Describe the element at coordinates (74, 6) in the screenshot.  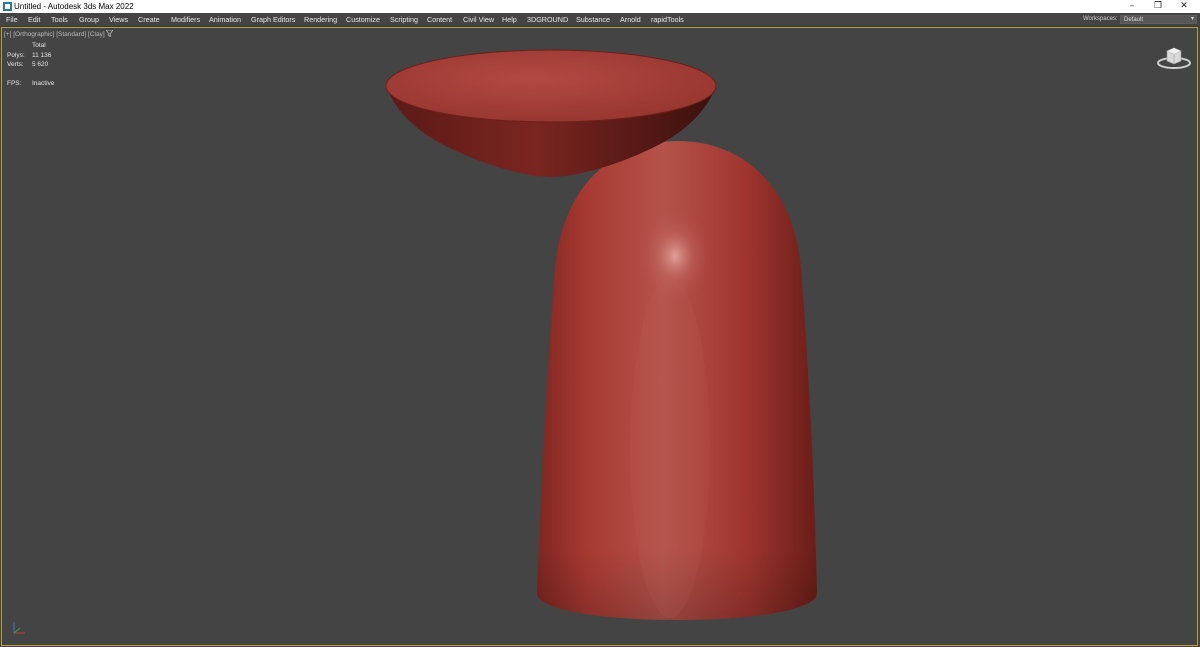
I see `window-title: Untitled - Autodesk 3ds Max 2022` at that location.